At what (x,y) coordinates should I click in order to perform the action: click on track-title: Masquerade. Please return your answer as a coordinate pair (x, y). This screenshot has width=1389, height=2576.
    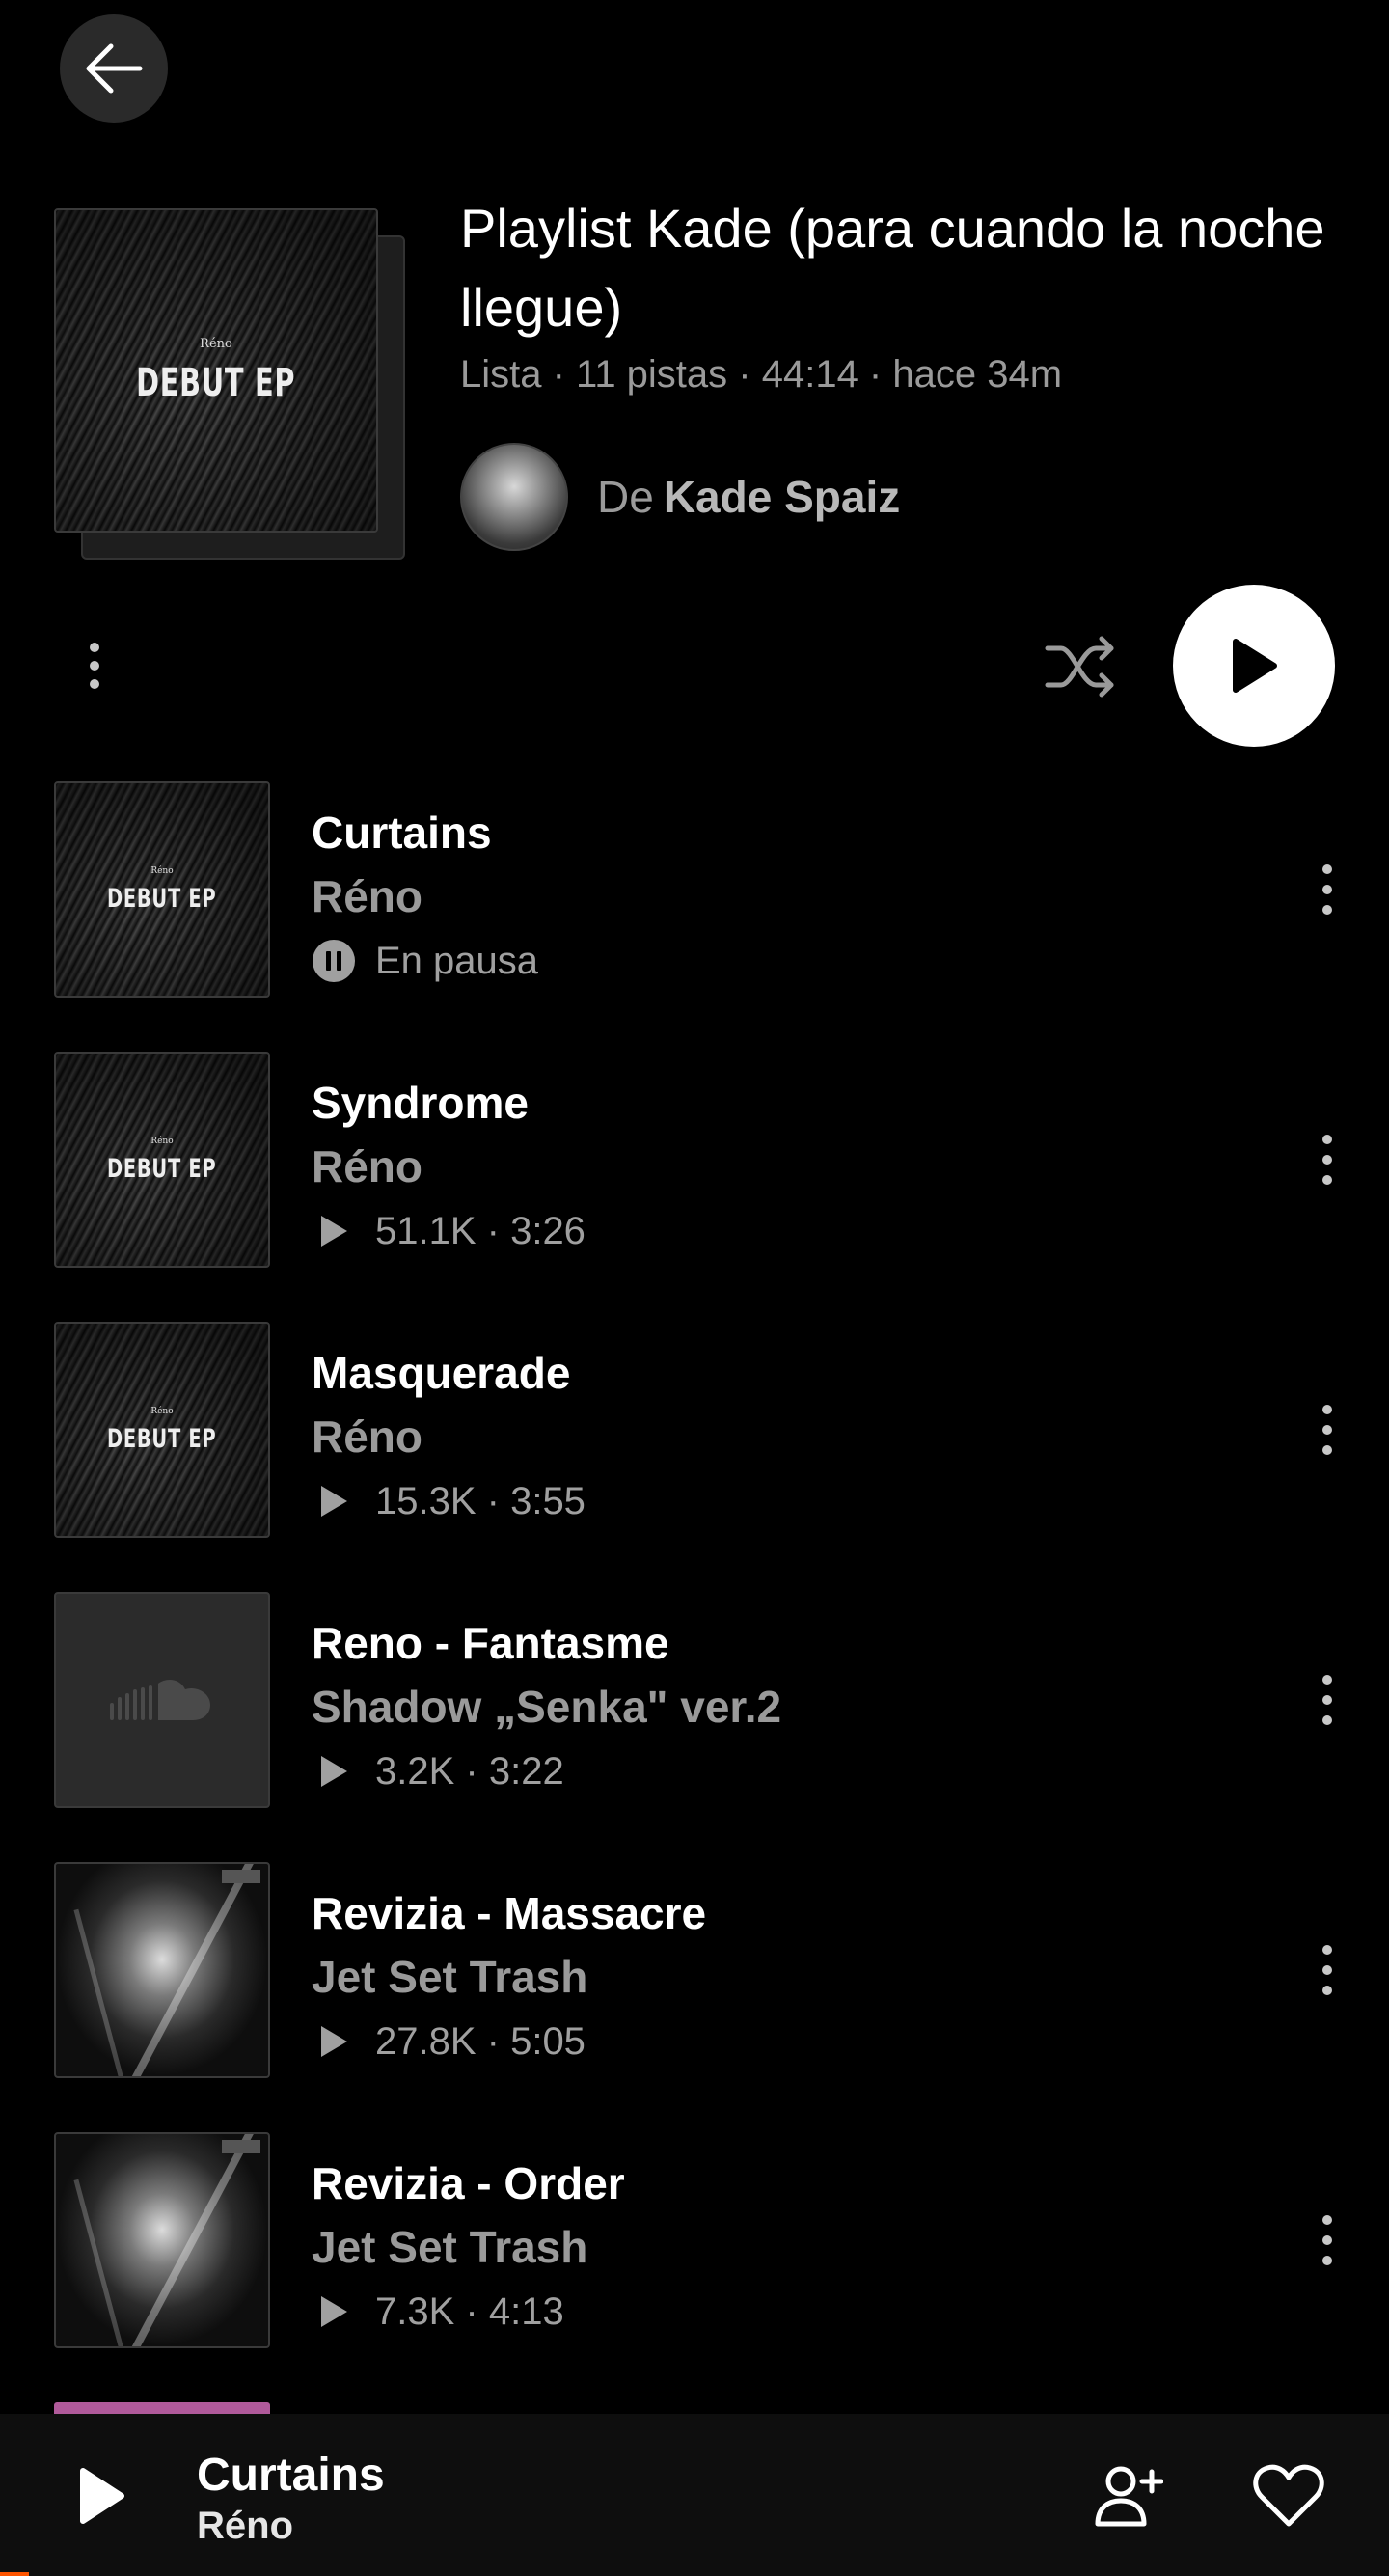
    Looking at the image, I should click on (442, 1373).